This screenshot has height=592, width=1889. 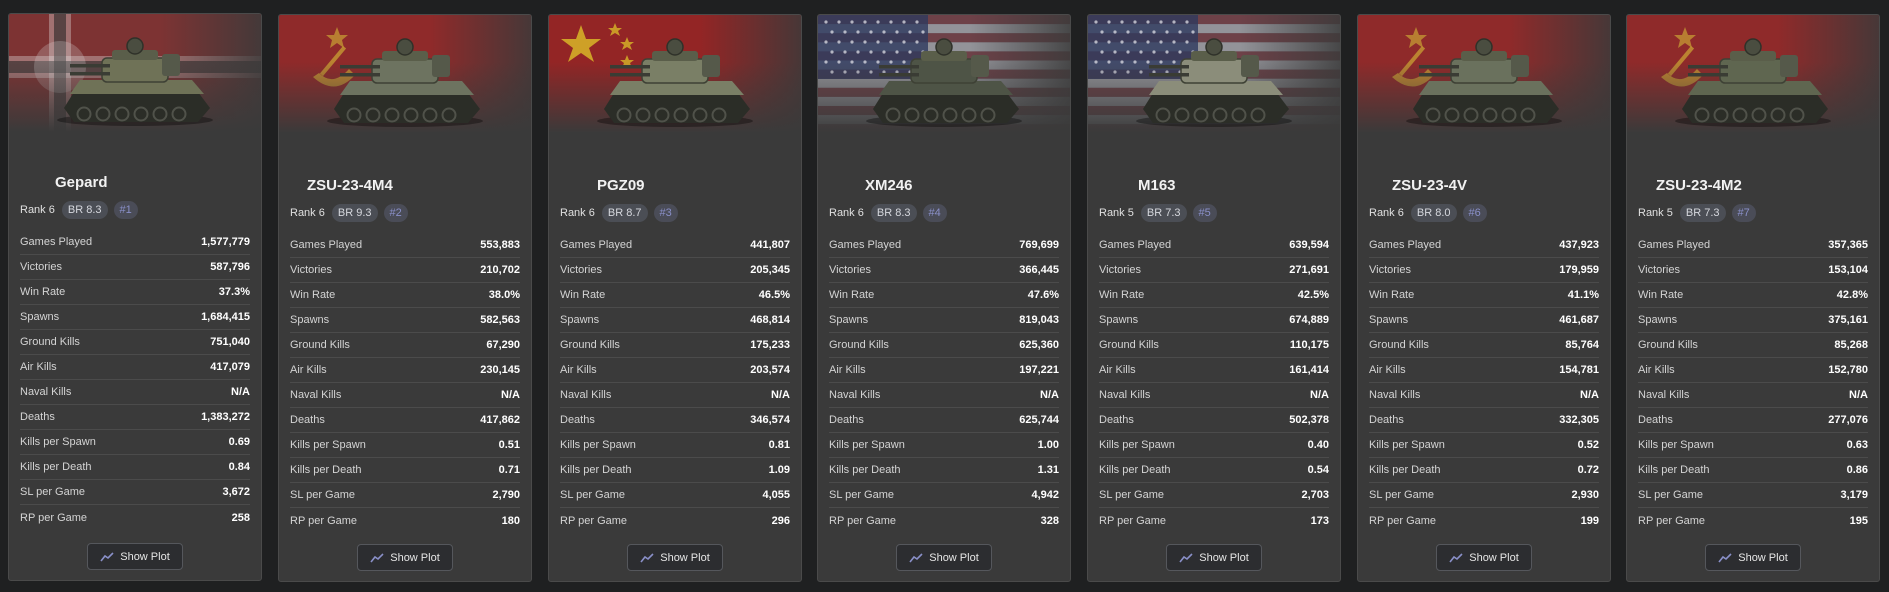 I want to click on stat-row: Deaths 346,574, so click(x=675, y=420).